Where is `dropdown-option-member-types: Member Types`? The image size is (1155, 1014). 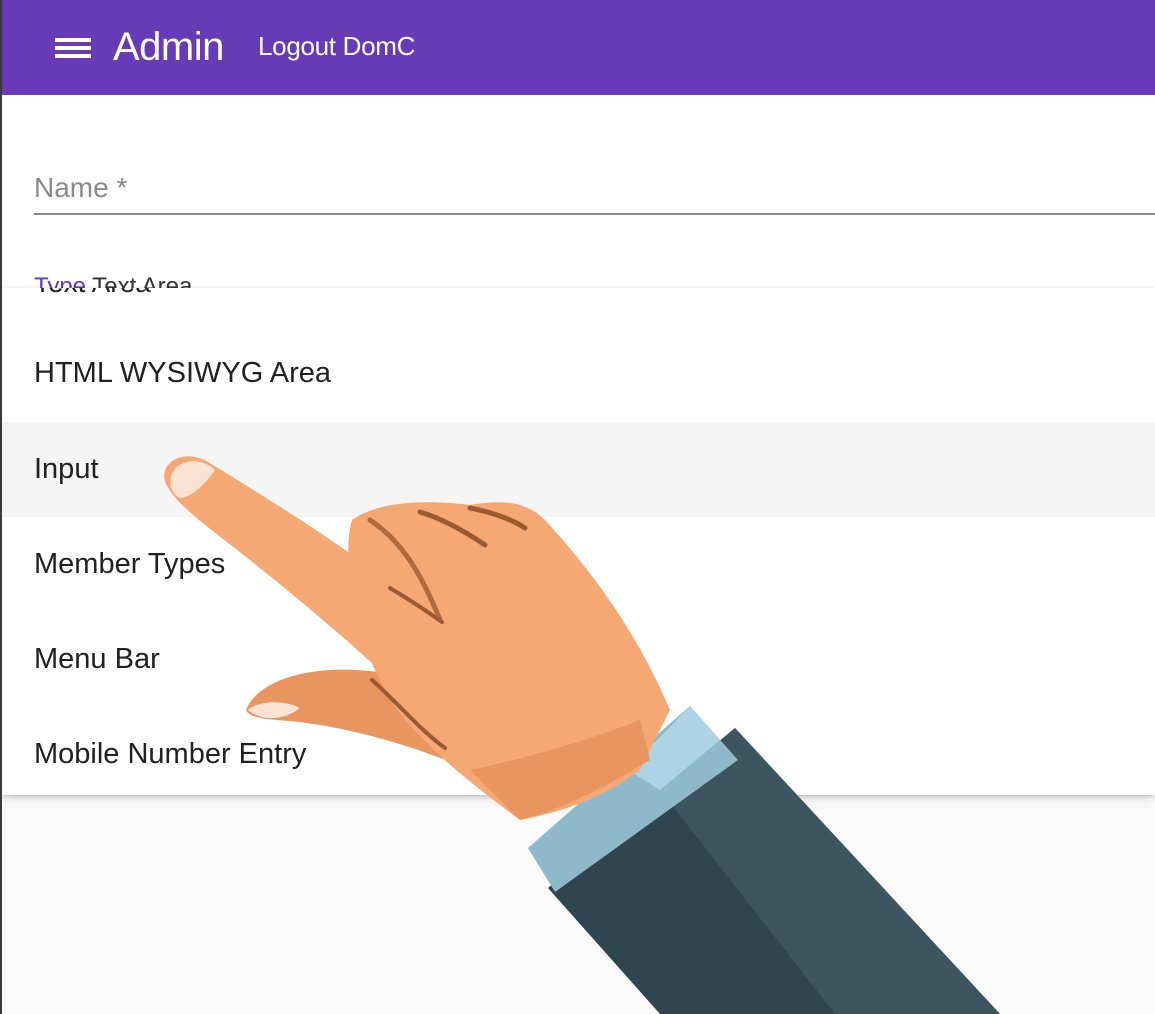
dropdown-option-member-types: Member Types is located at coordinates (578, 564).